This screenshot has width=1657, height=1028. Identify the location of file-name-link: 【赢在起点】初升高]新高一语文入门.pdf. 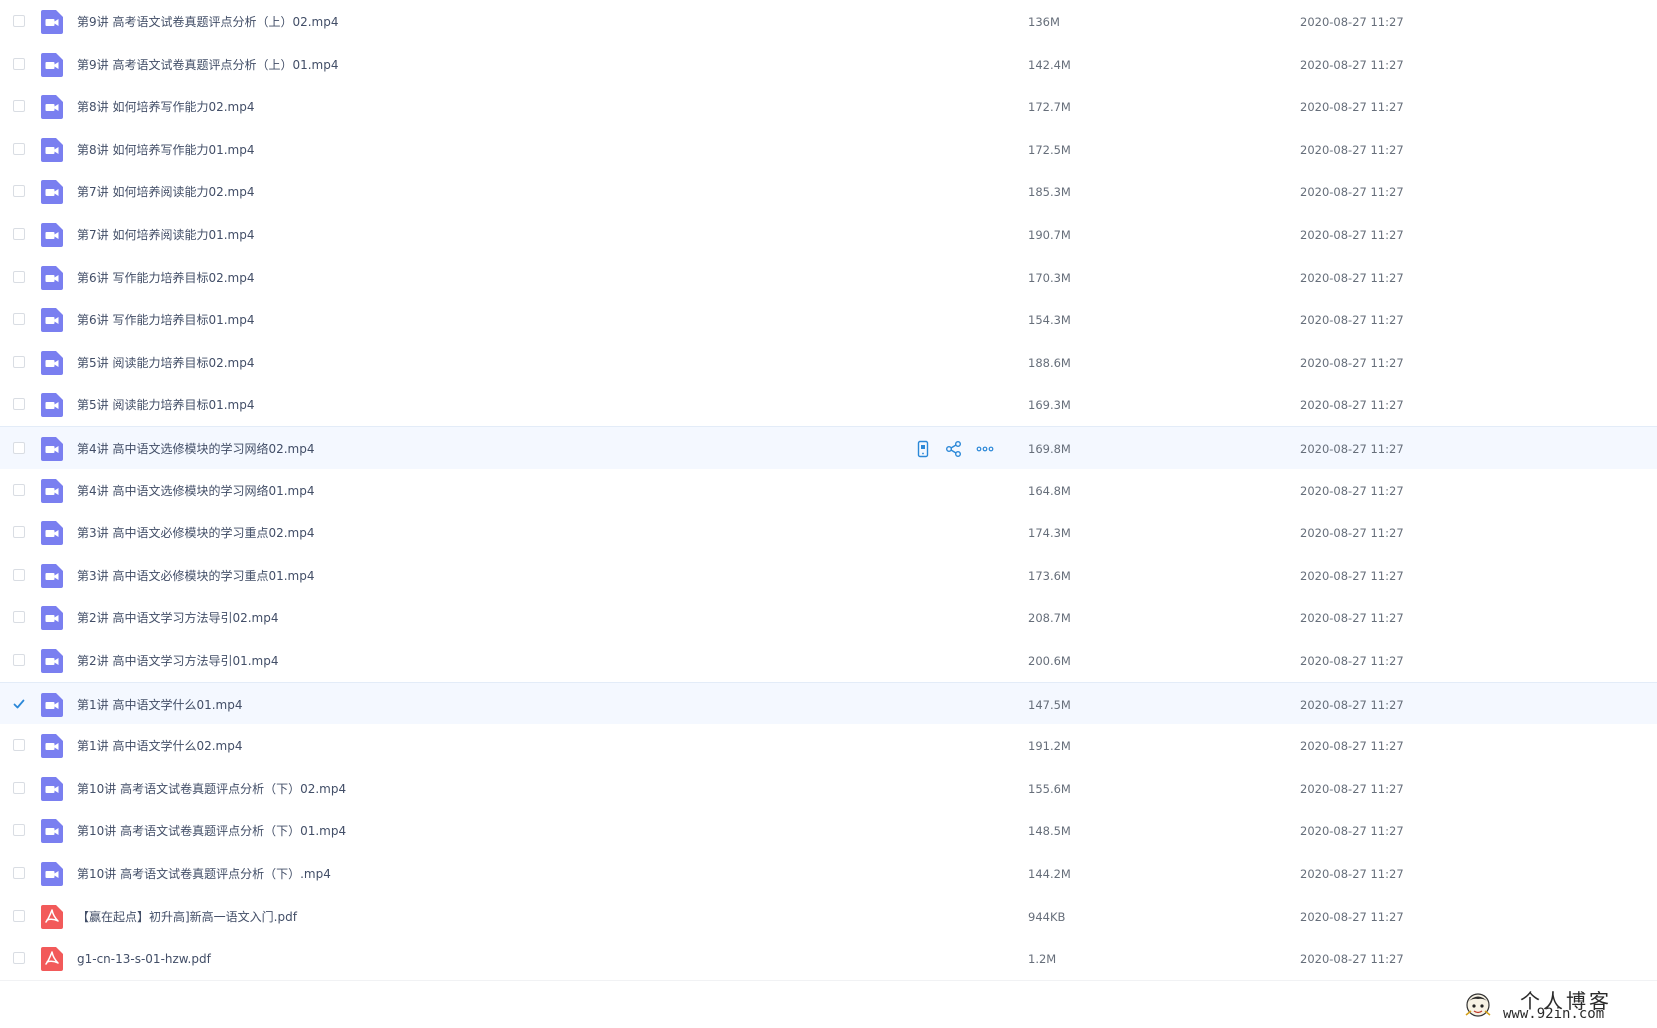
(187, 917).